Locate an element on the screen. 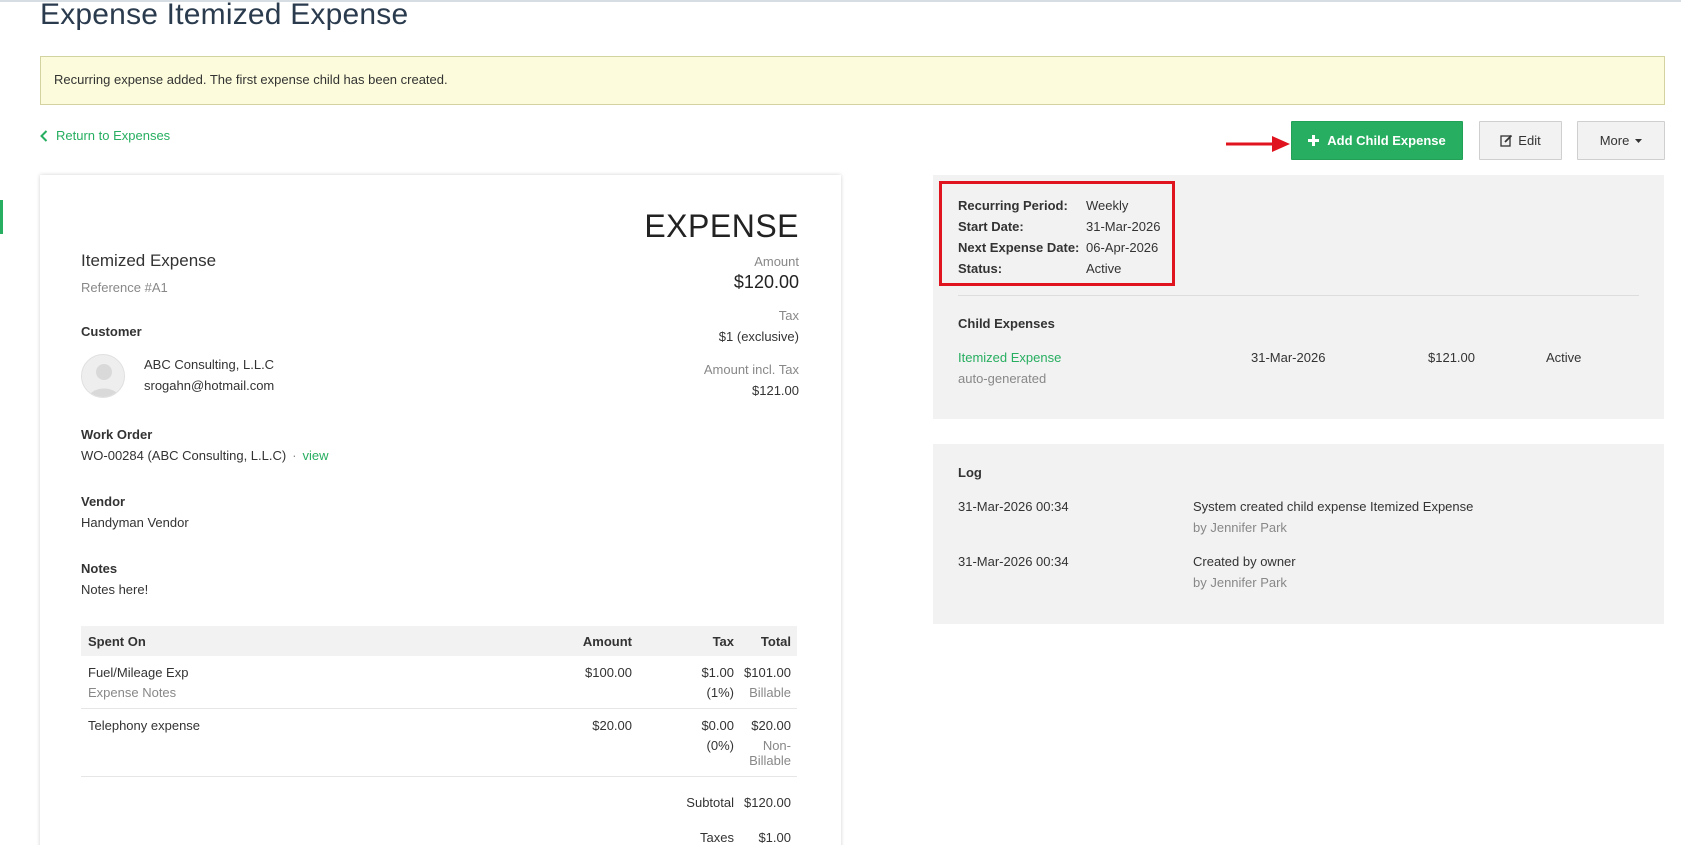  item-name: Fuel/Mileage Exp is located at coordinates (138, 672).